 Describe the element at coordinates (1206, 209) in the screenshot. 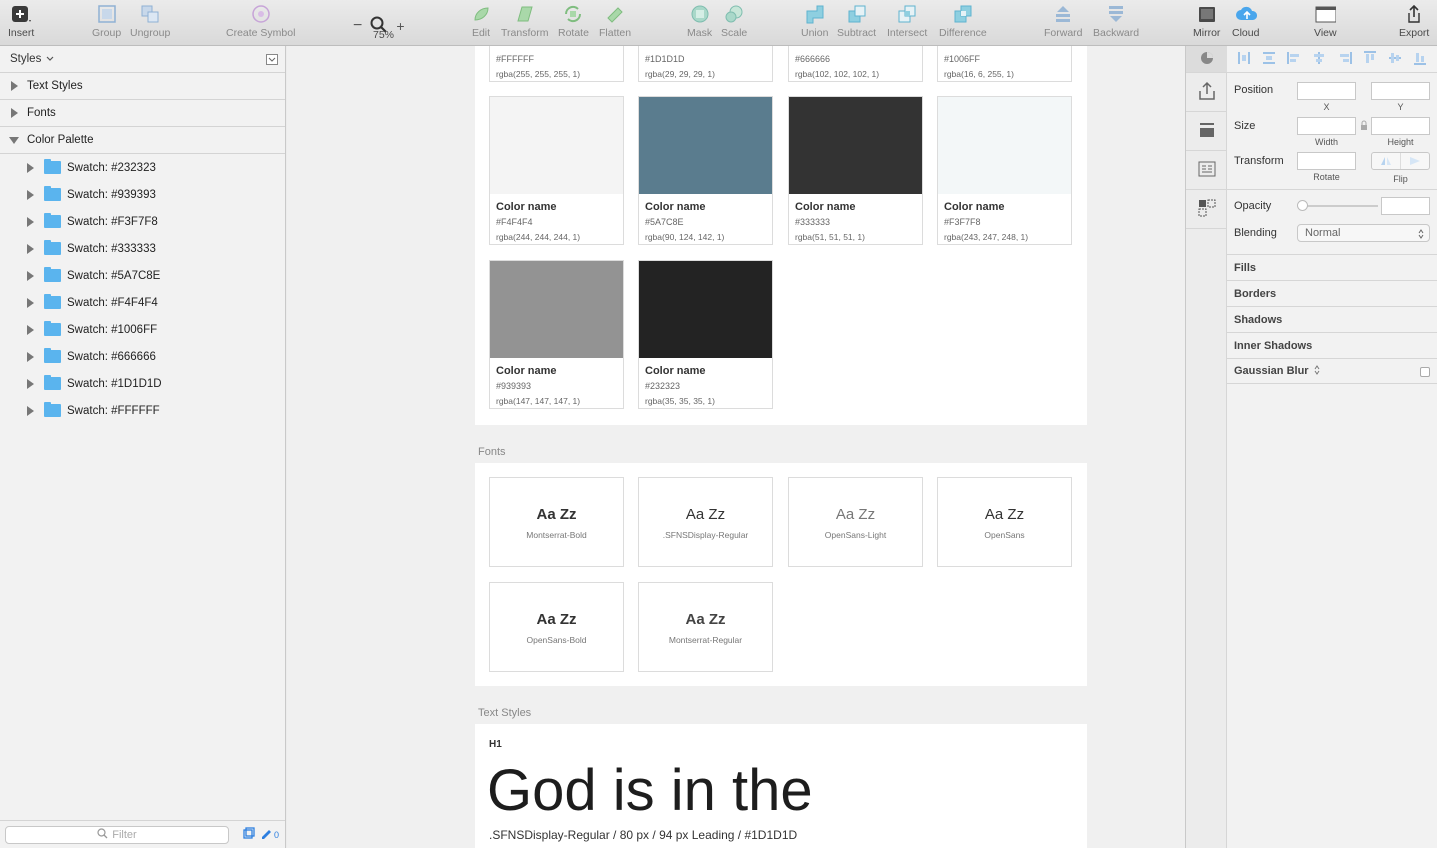

I see `inspector-tab-symbols` at that location.